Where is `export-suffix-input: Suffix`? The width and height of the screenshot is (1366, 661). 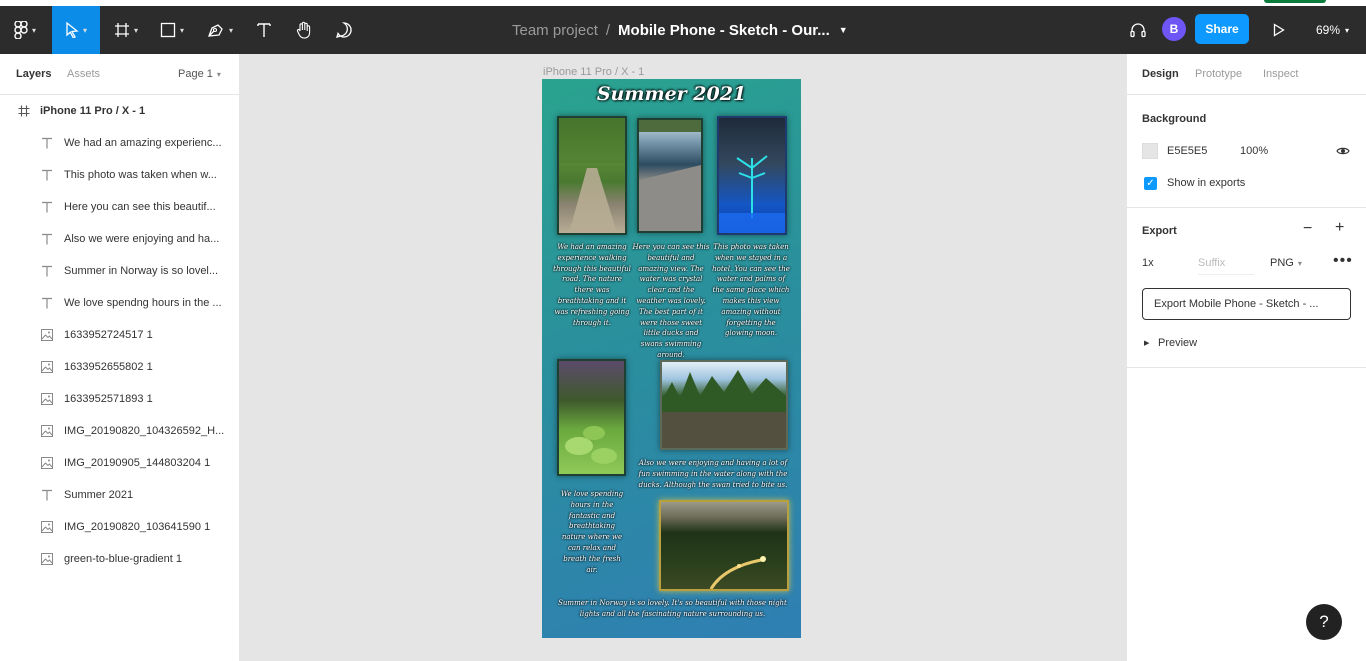
export-suffix-input: Suffix is located at coordinates (1226, 266).